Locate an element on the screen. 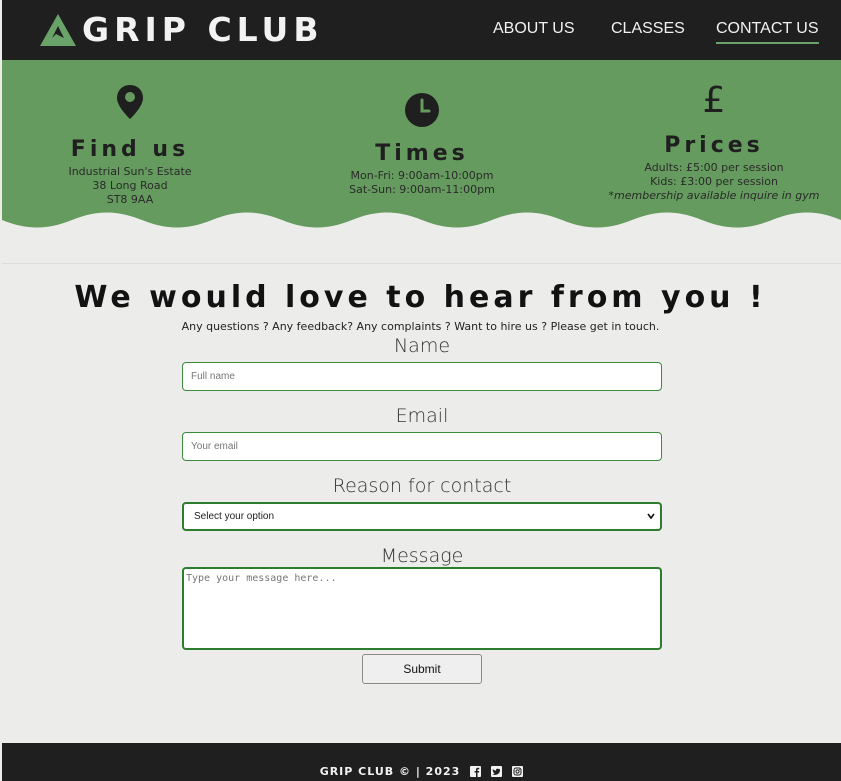  footer-copyright: GRIP CLUB © | 2023 is located at coordinates (390, 771).